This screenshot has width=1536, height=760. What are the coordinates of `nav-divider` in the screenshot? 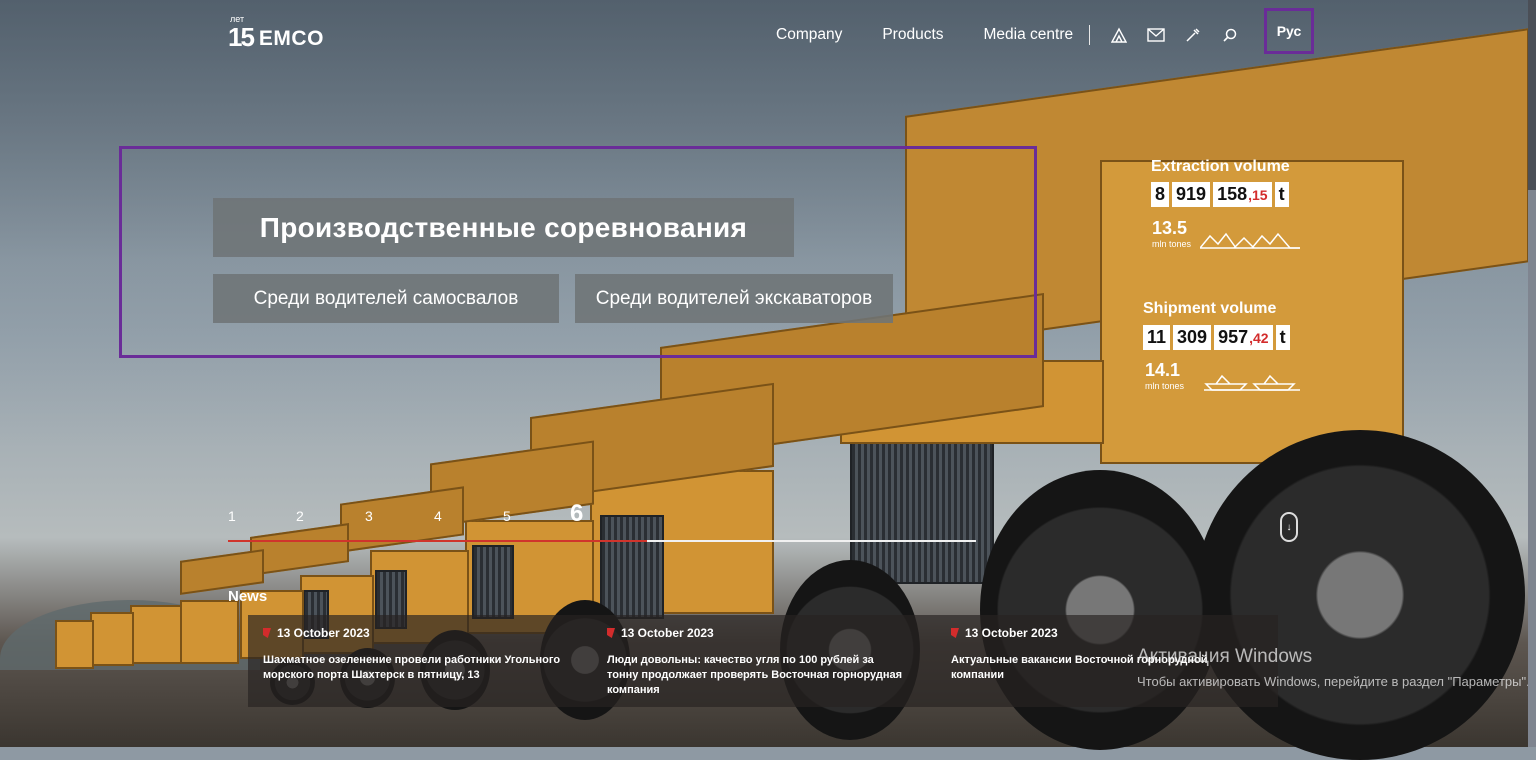 It's located at (1090, 35).